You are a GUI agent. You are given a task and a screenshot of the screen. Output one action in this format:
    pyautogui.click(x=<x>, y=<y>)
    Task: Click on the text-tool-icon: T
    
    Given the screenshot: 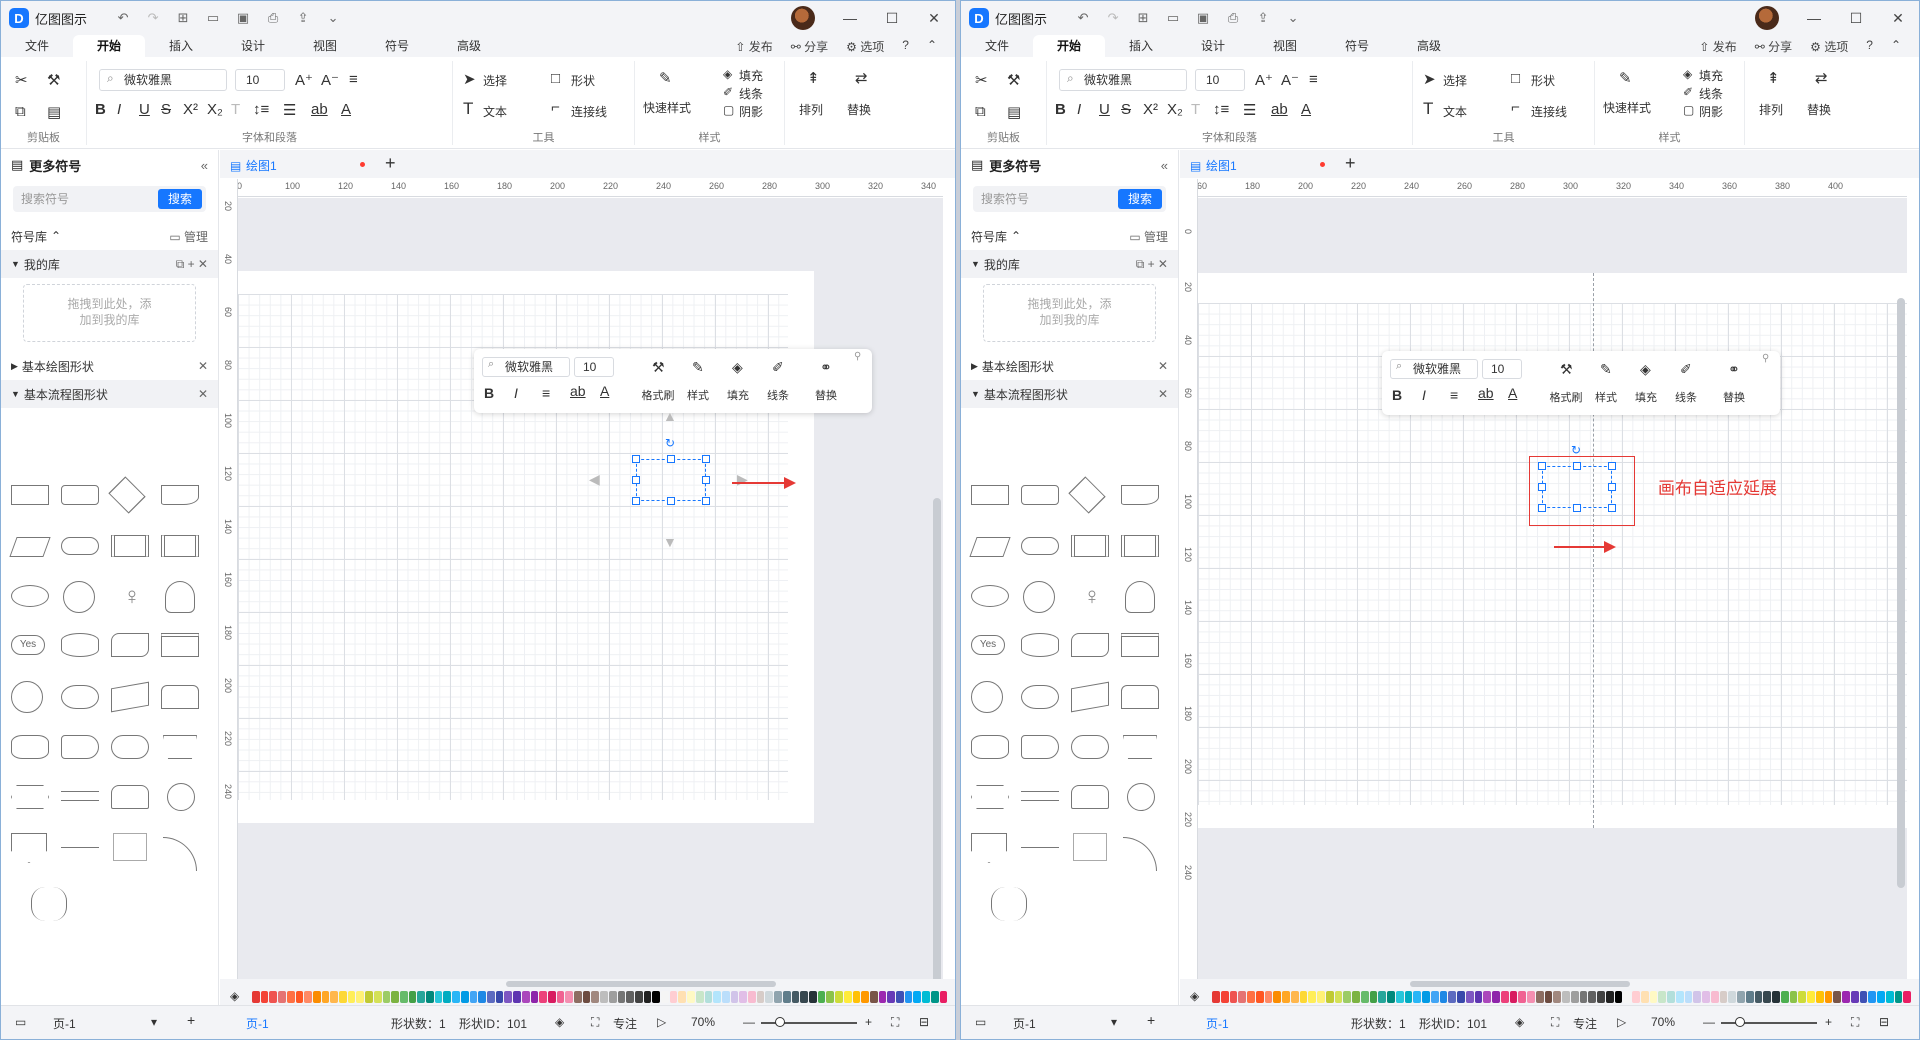 What is the action you would take?
    pyautogui.click(x=1428, y=109)
    